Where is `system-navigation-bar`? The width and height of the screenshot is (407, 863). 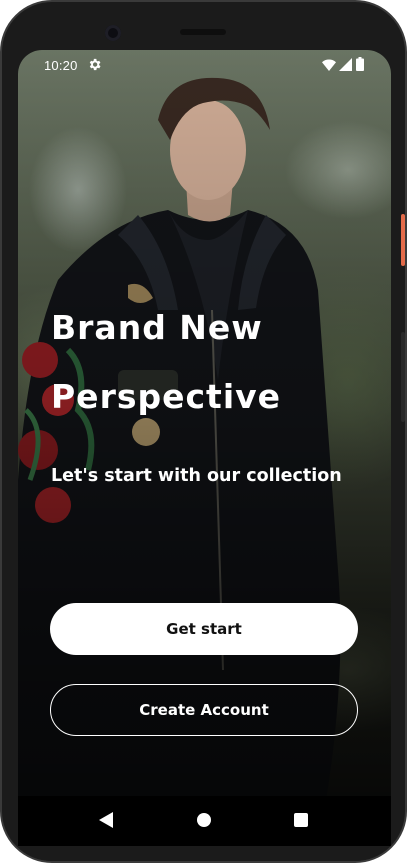 system-navigation-bar is located at coordinates (204, 821).